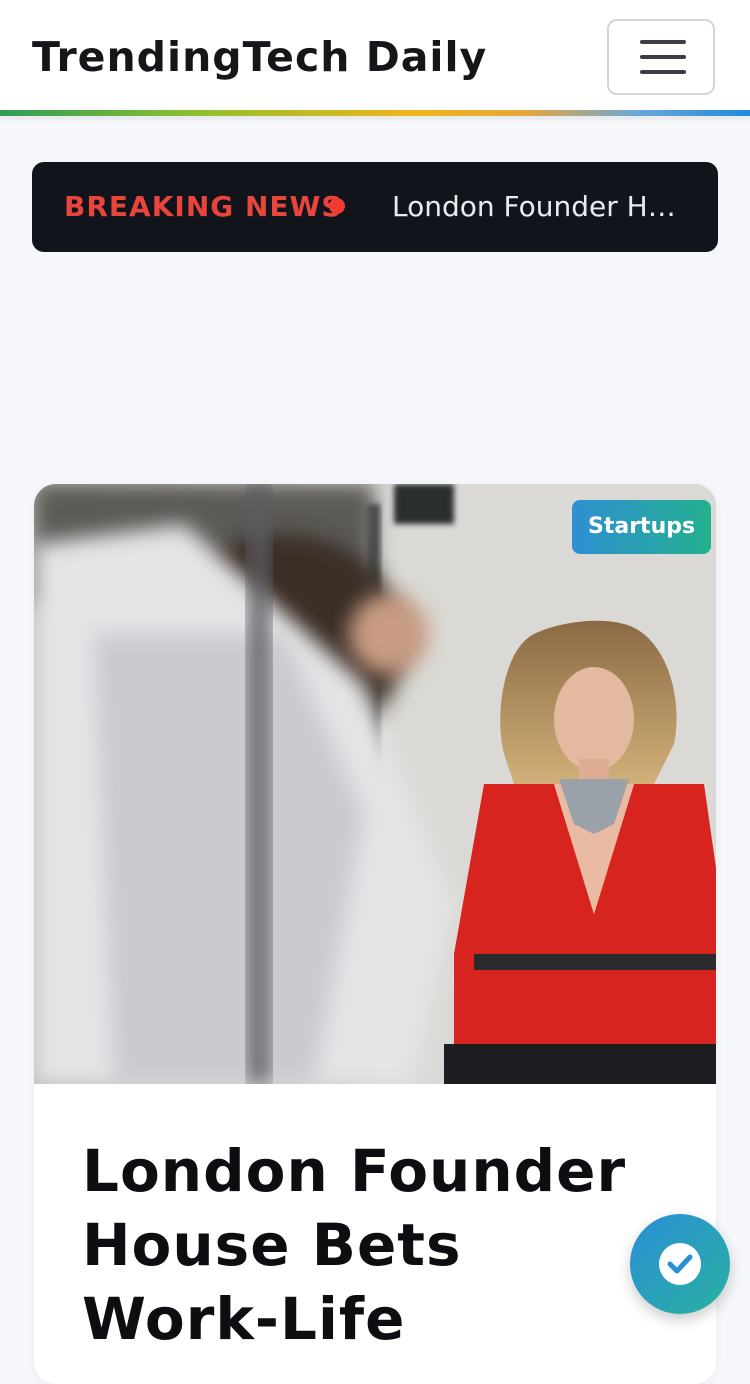 This screenshot has height=1384, width=750. Describe the element at coordinates (203, 206) in the screenshot. I see `breaking-news-label: BREAKING NEWS` at that location.